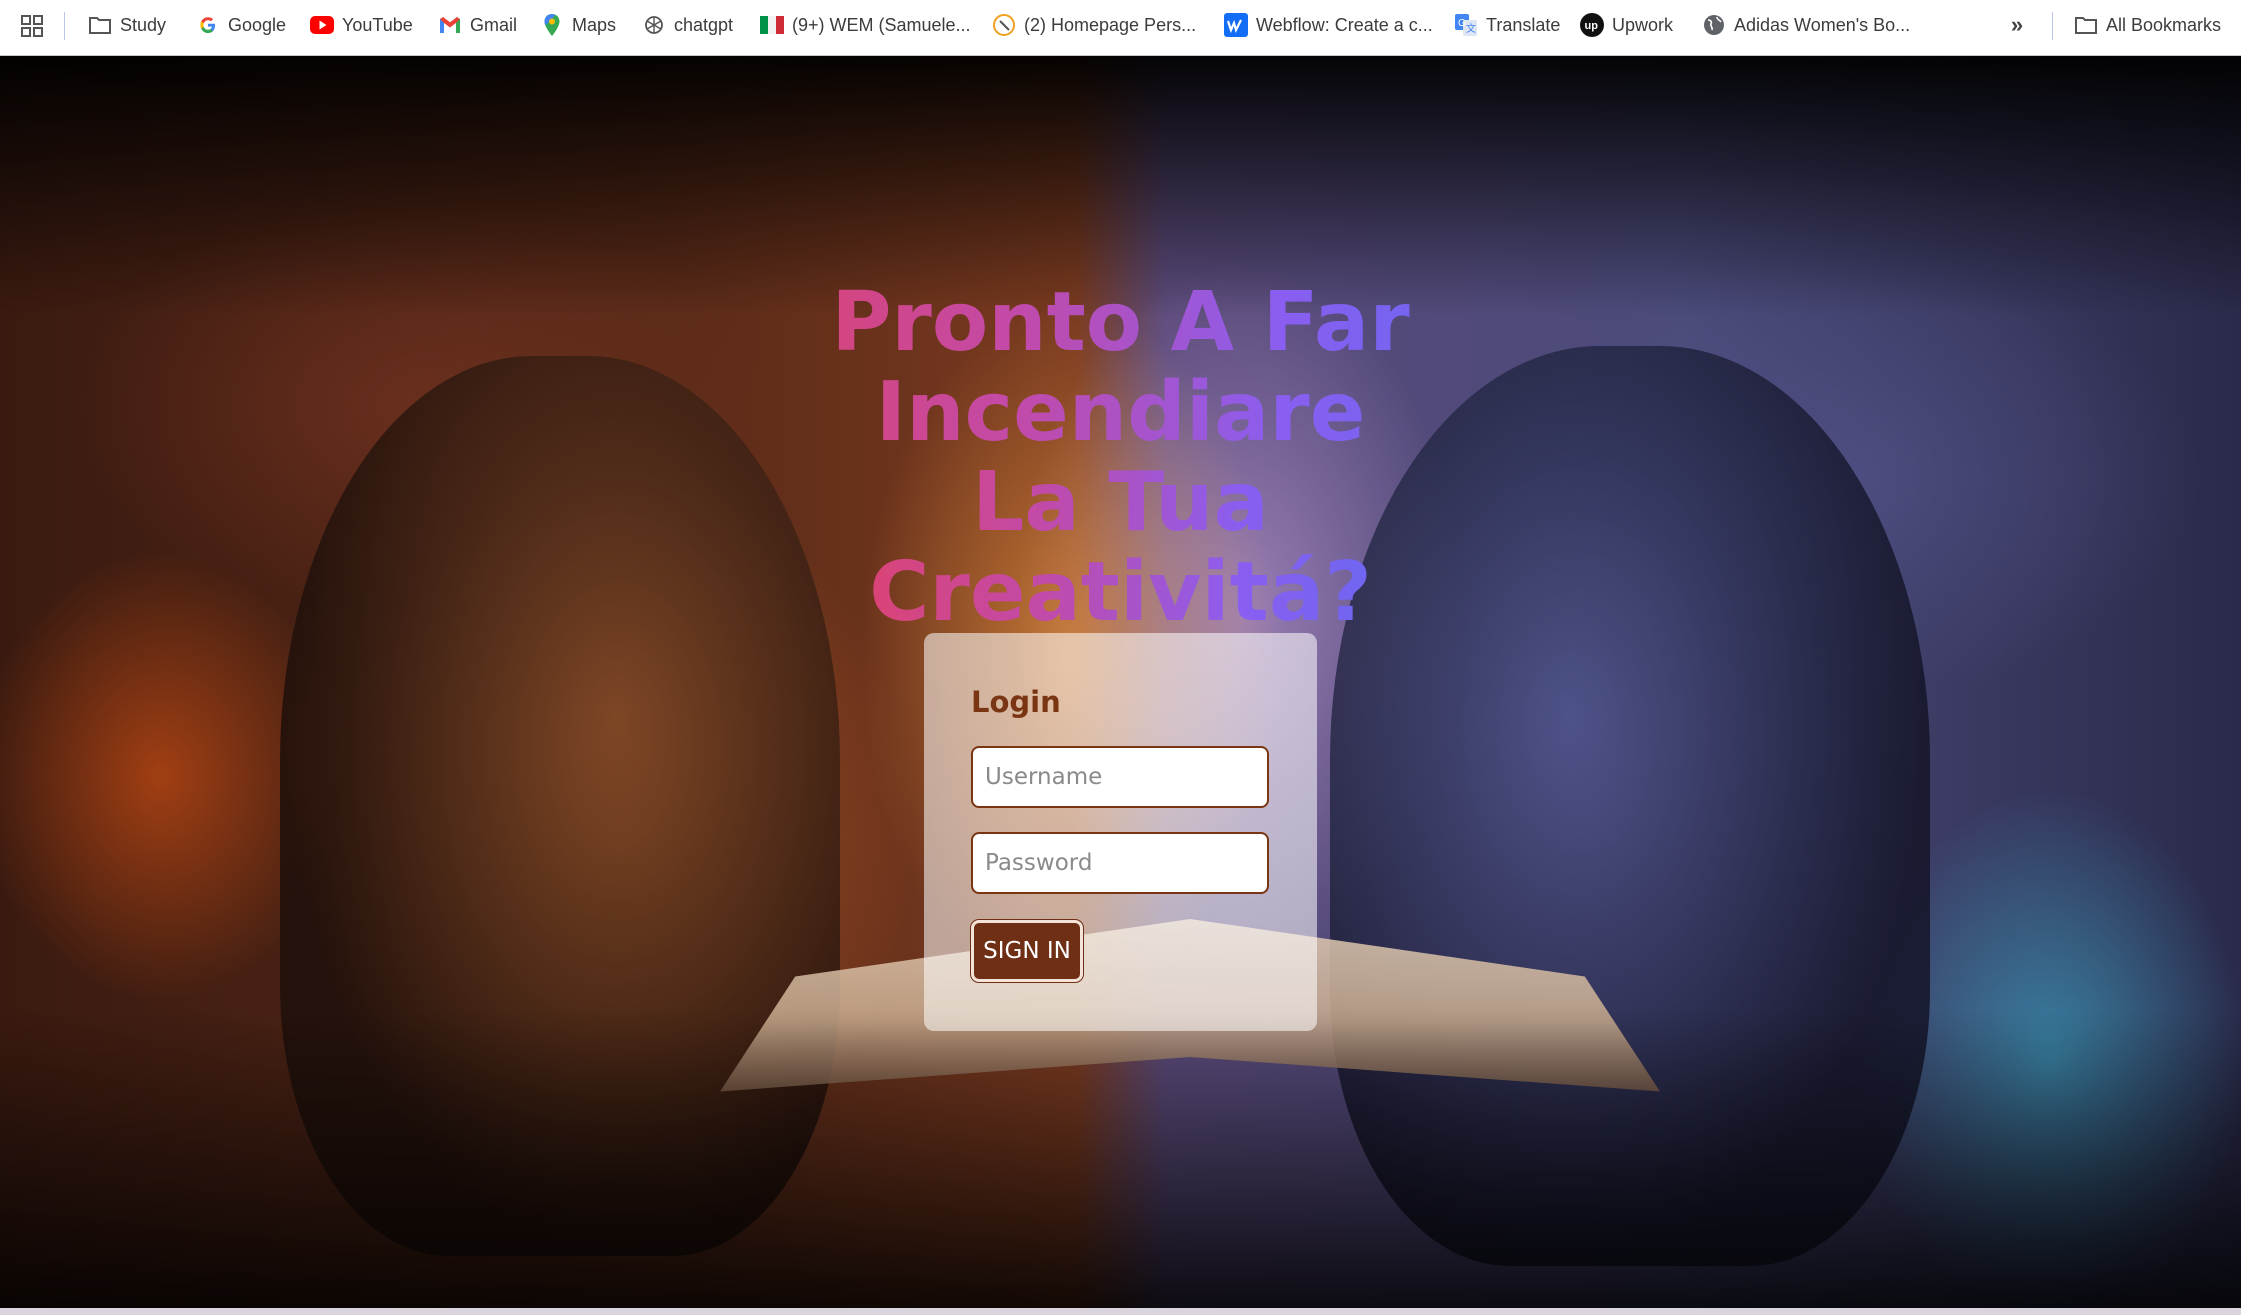  Describe the element at coordinates (772, 25) in the screenshot. I see `italy-flag-icon` at that location.